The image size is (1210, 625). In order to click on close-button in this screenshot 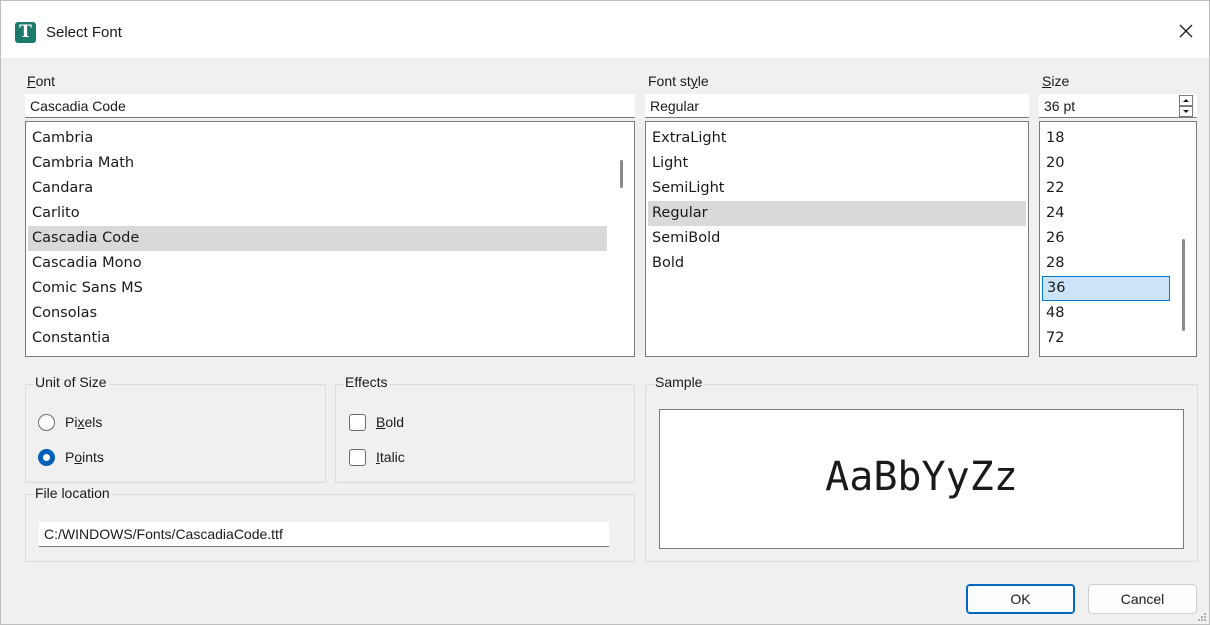, I will do `click(1186, 31)`.